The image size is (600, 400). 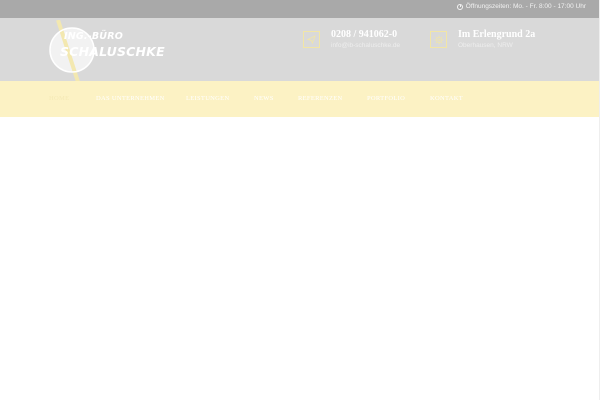 What do you see at coordinates (207, 98) in the screenshot?
I see `nav-item-leistungen: LEISTUNGEN` at bounding box center [207, 98].